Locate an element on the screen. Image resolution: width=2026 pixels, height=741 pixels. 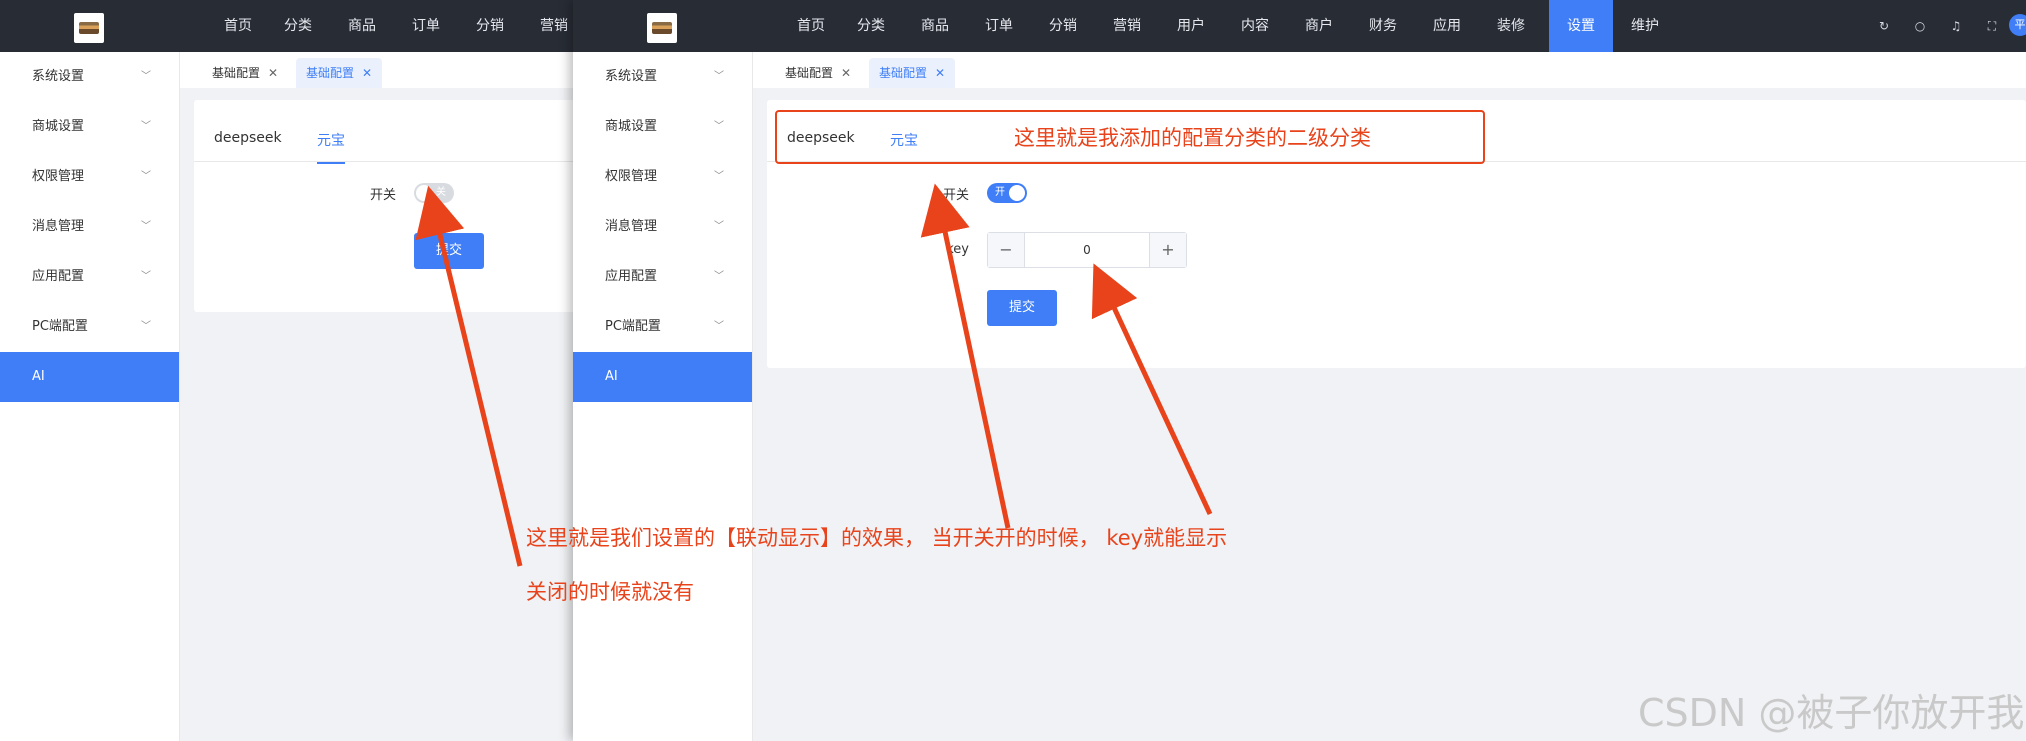
search-icon: ○ is located at coordinates (1920, 26).